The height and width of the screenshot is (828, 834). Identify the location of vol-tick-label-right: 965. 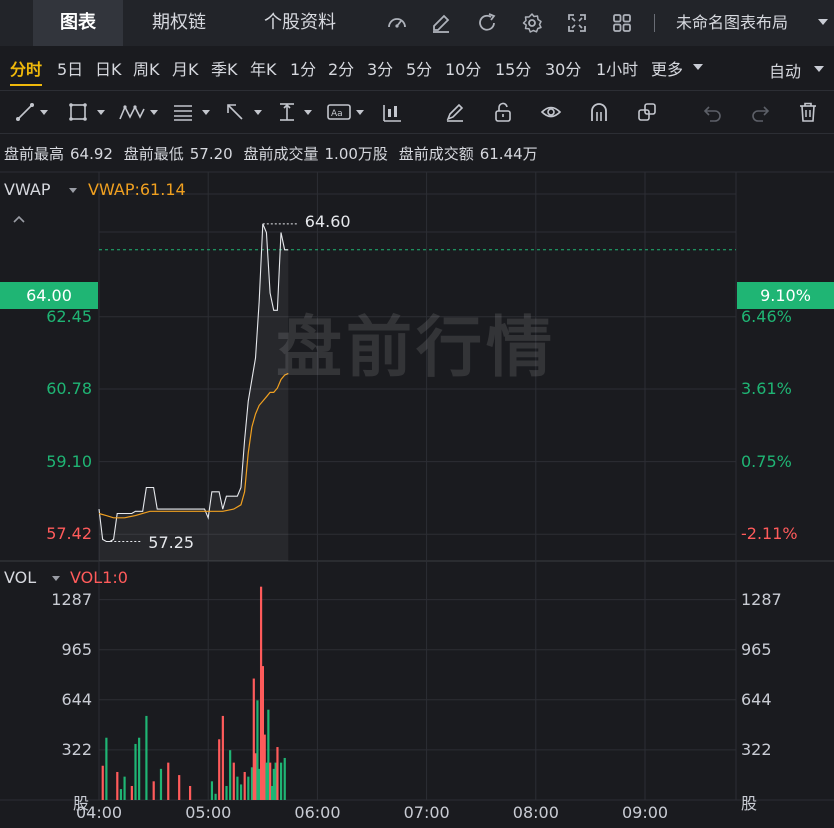
(756, 649).